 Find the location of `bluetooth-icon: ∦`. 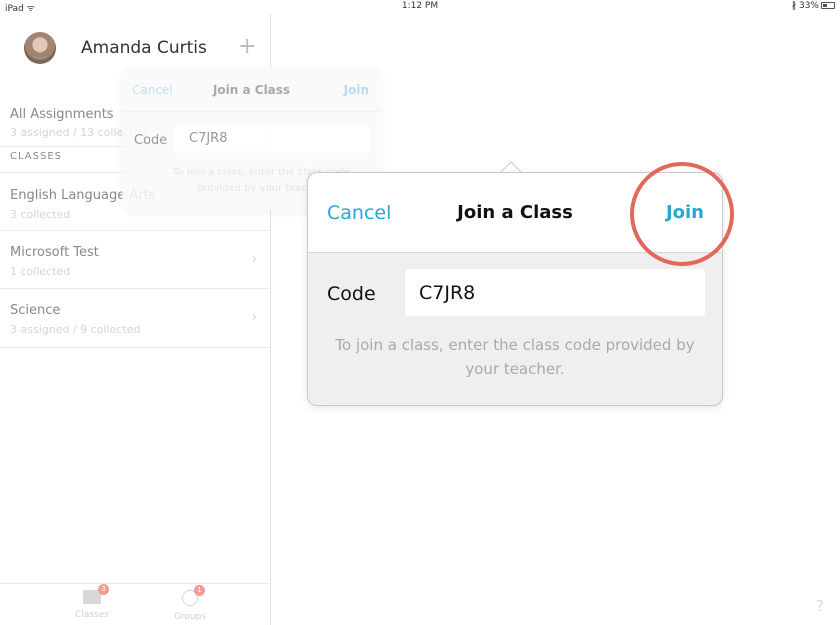

bluetooth-icon: ∦ is located at coordinates (794, 6).